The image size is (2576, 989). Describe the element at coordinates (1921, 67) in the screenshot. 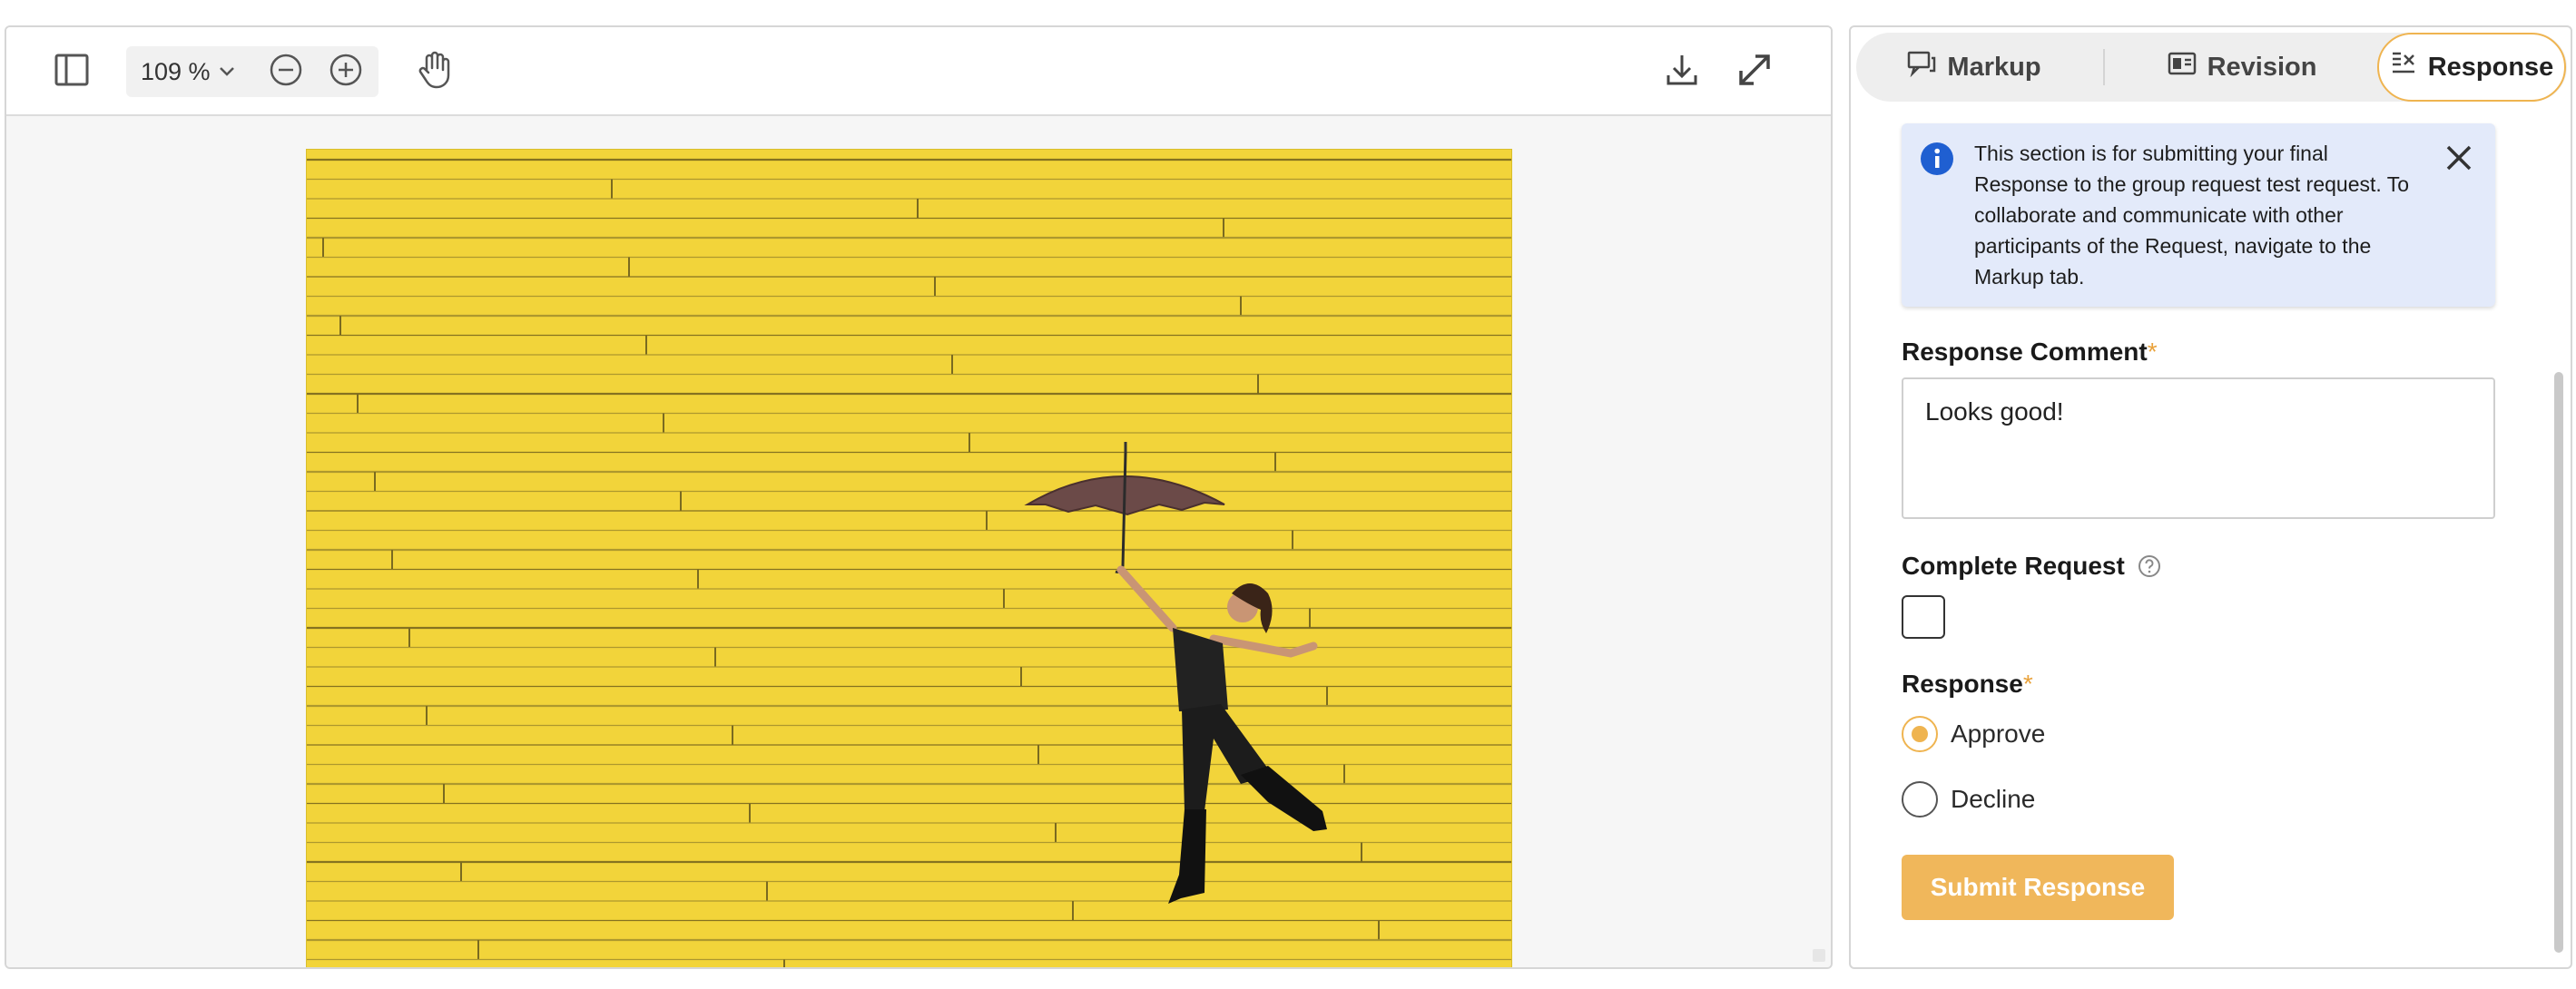

I see `comment-icon` at that location.